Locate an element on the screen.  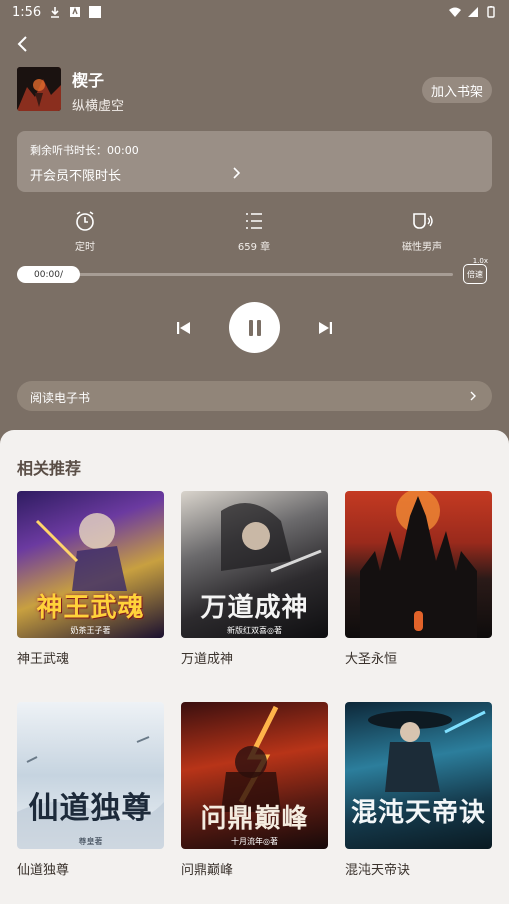
castle-icon is located at coordinates (418, 564).